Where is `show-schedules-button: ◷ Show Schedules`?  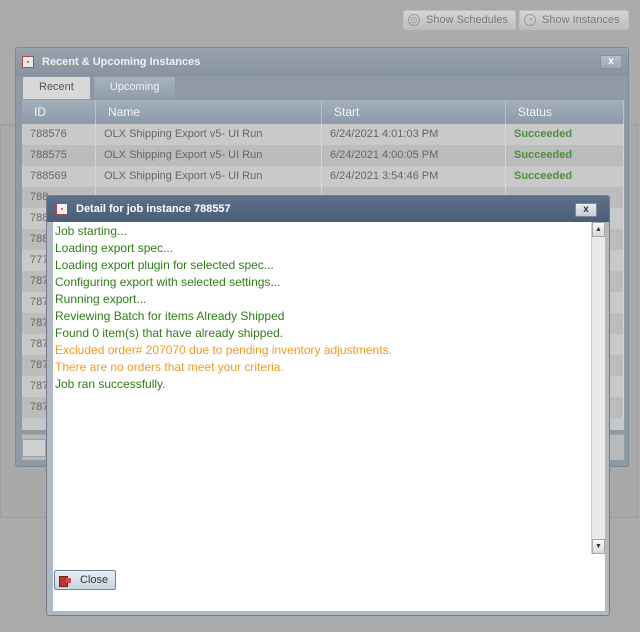 show-schedules-button: ◷ Show Schedules is located at coordinates (459, 20).